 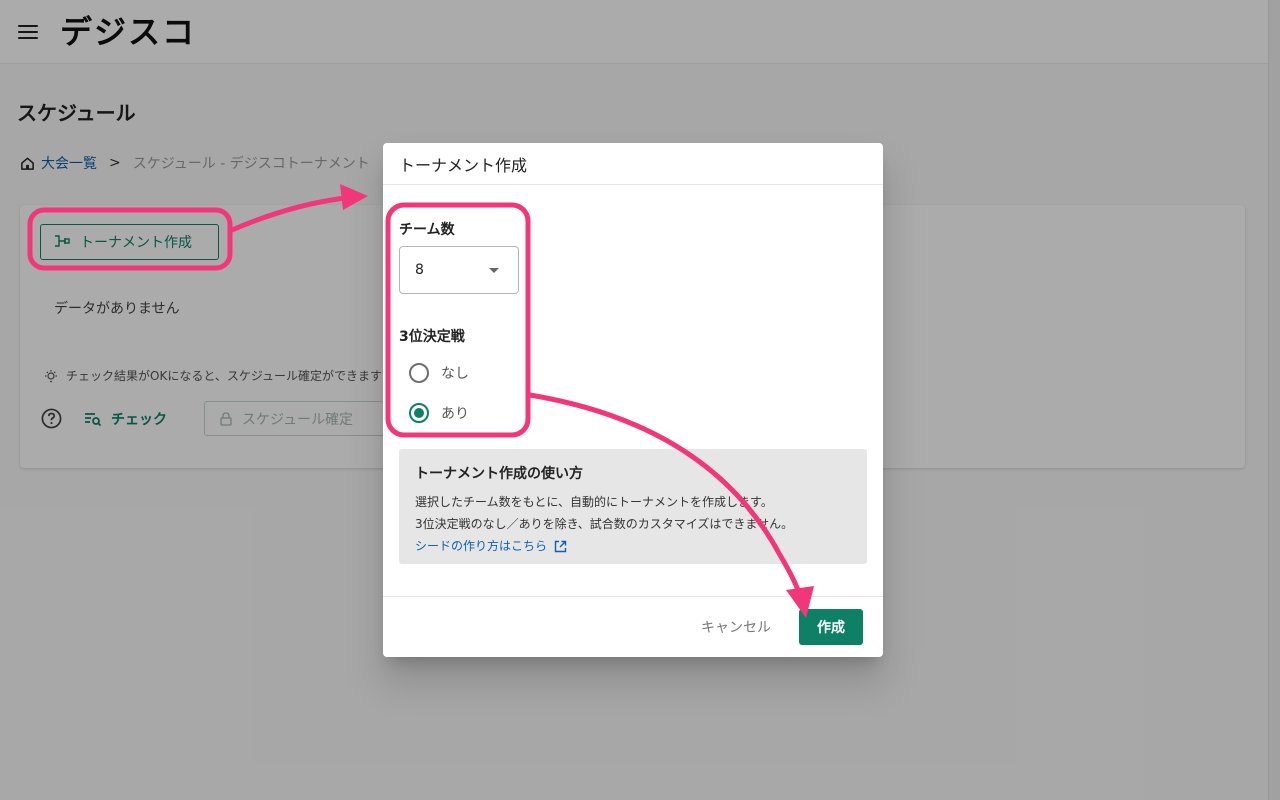 What do you see at coordinates (499, 474) in the screenshot?
I see `info-title: トーナメント作成の使い方` at bounding box center [499, 474].